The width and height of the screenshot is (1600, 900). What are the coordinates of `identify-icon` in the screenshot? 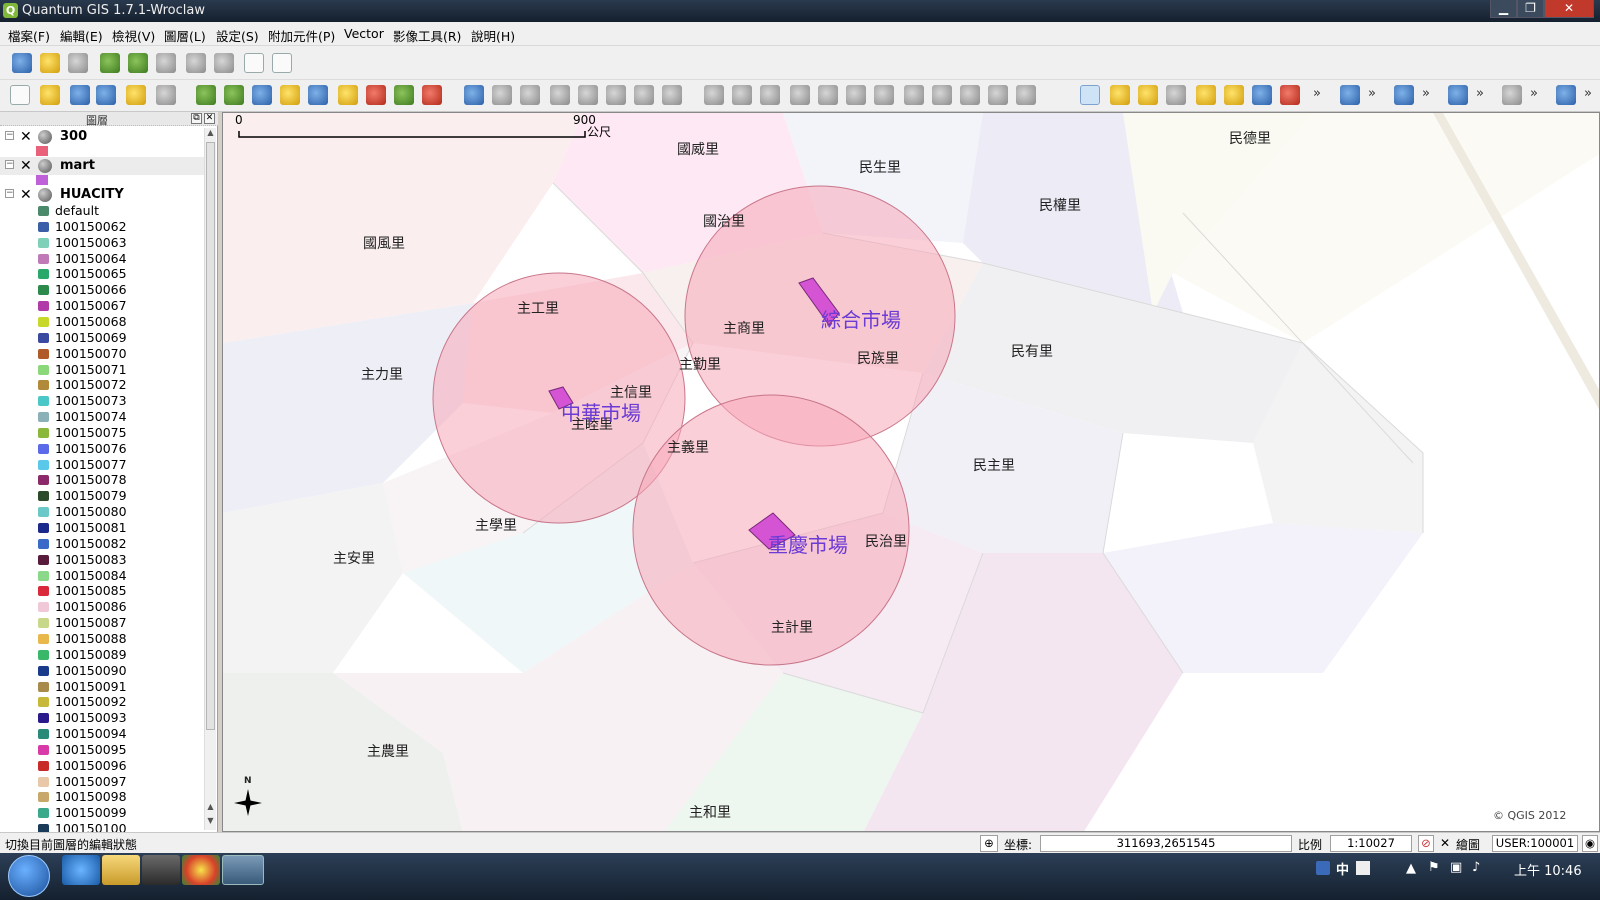 It's located at (1350, 95).